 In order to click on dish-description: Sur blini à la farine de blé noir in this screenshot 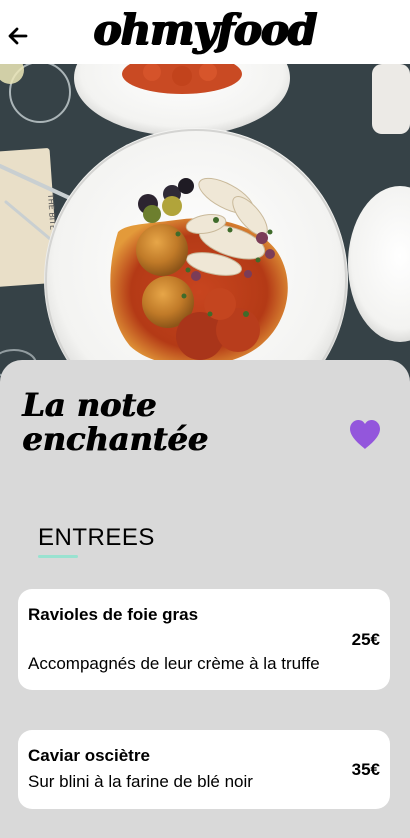, I will do `click(140, 781)`.